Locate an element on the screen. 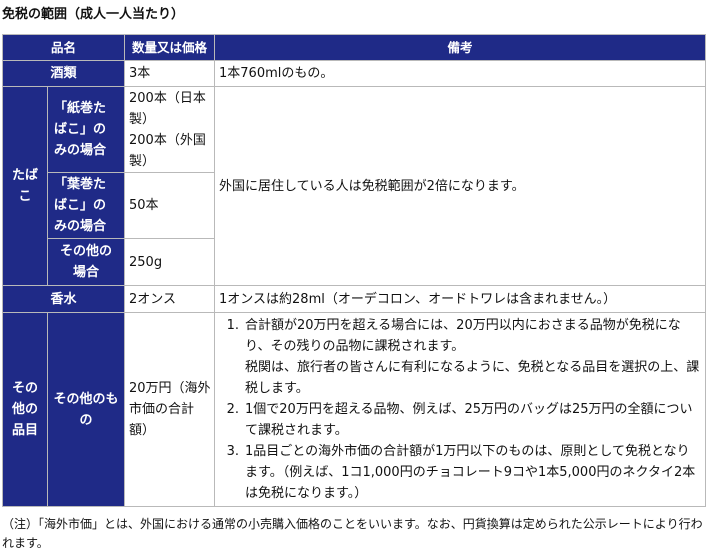 This screenshot has width=708, height=554. quantity-cigarettes-jp: 200本（日本製） is located at coordinates (167, 108).